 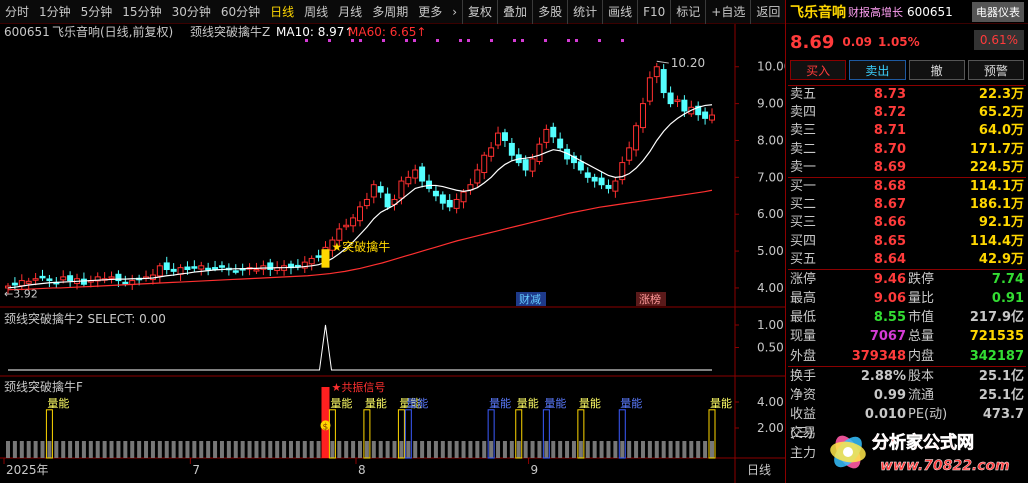 I want to click on toolbar-button: F10, so click(x=653, y=12).